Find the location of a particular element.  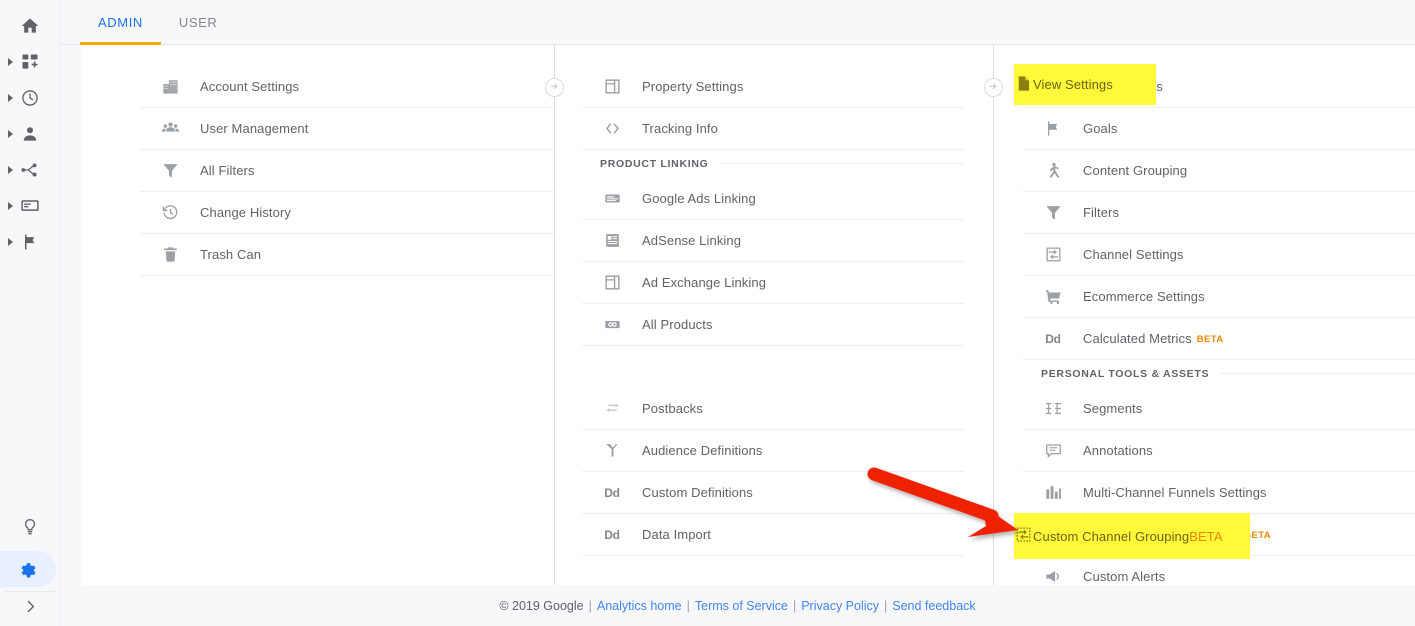

flag-icon is located at coordinates (30, 242).